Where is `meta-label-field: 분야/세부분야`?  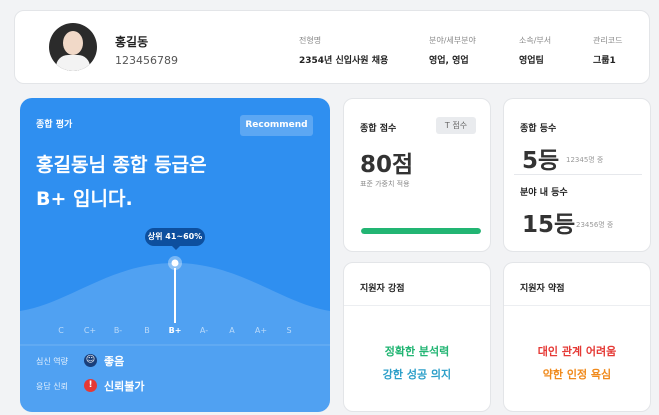
meta-label-field: 분야/세부분야 is located at coordinates (452, 40).